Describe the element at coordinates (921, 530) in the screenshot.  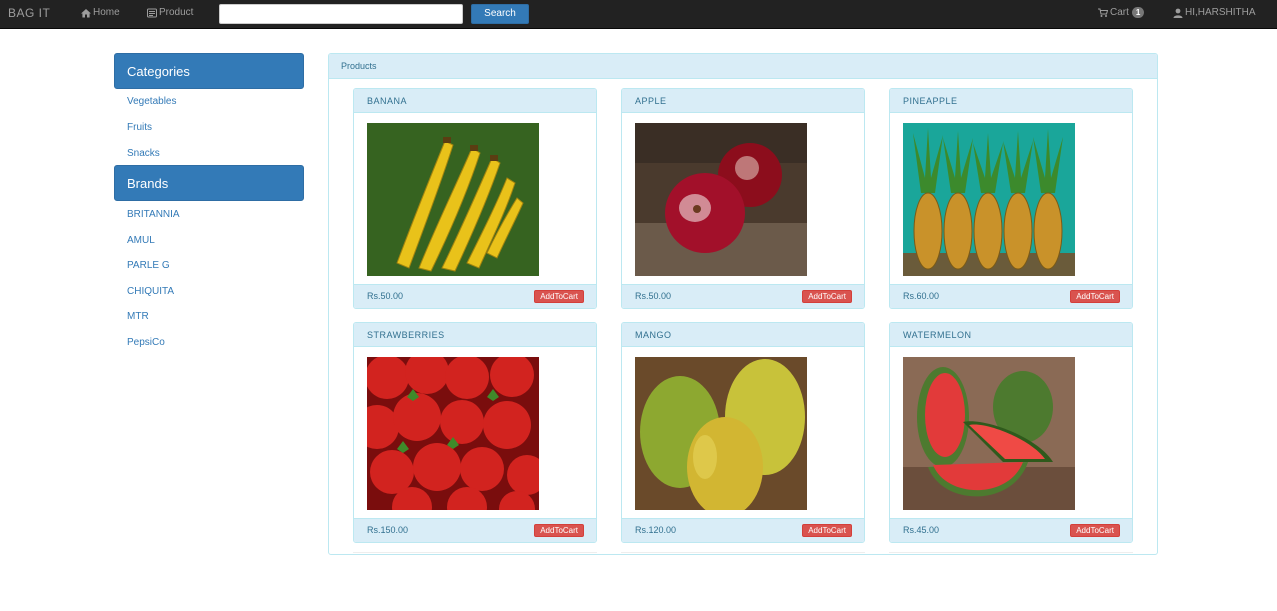
I see `product-price: Rs.45.00` at that location.